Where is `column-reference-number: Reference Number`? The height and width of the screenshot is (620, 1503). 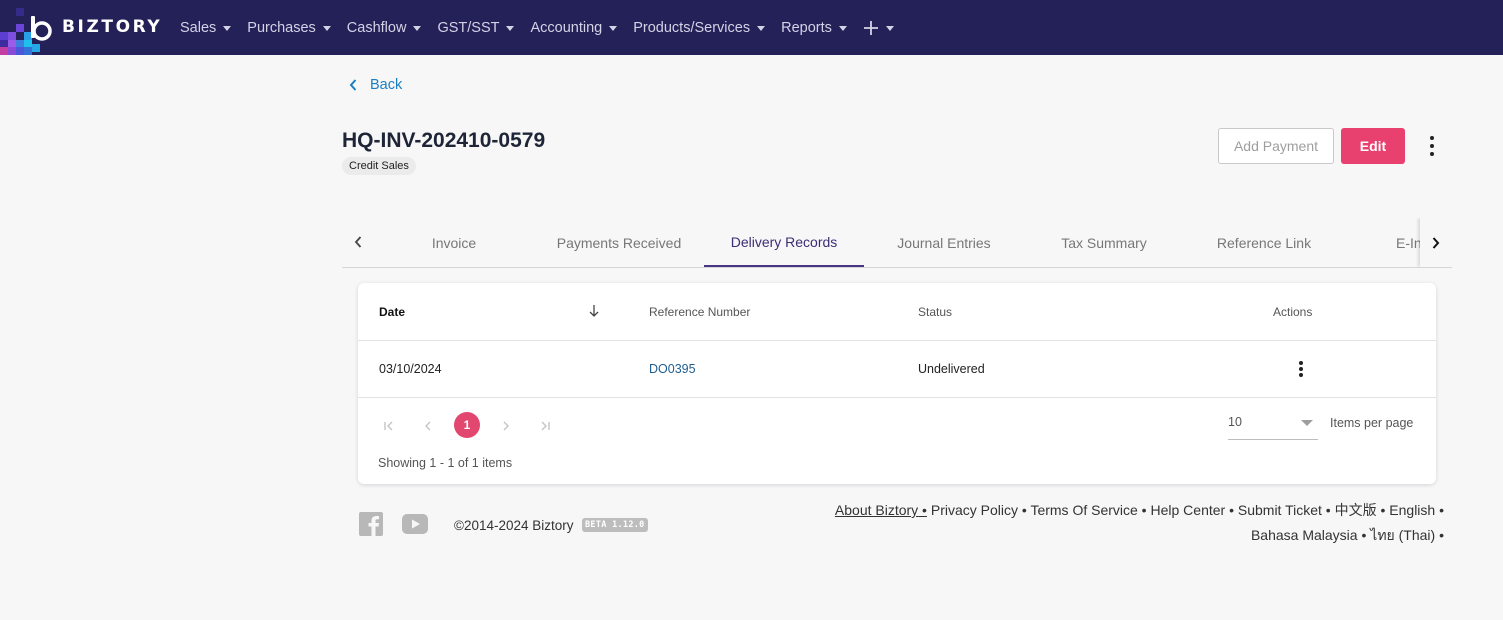 column-reference-number: Reference Number is located at coordinates (700, 312).